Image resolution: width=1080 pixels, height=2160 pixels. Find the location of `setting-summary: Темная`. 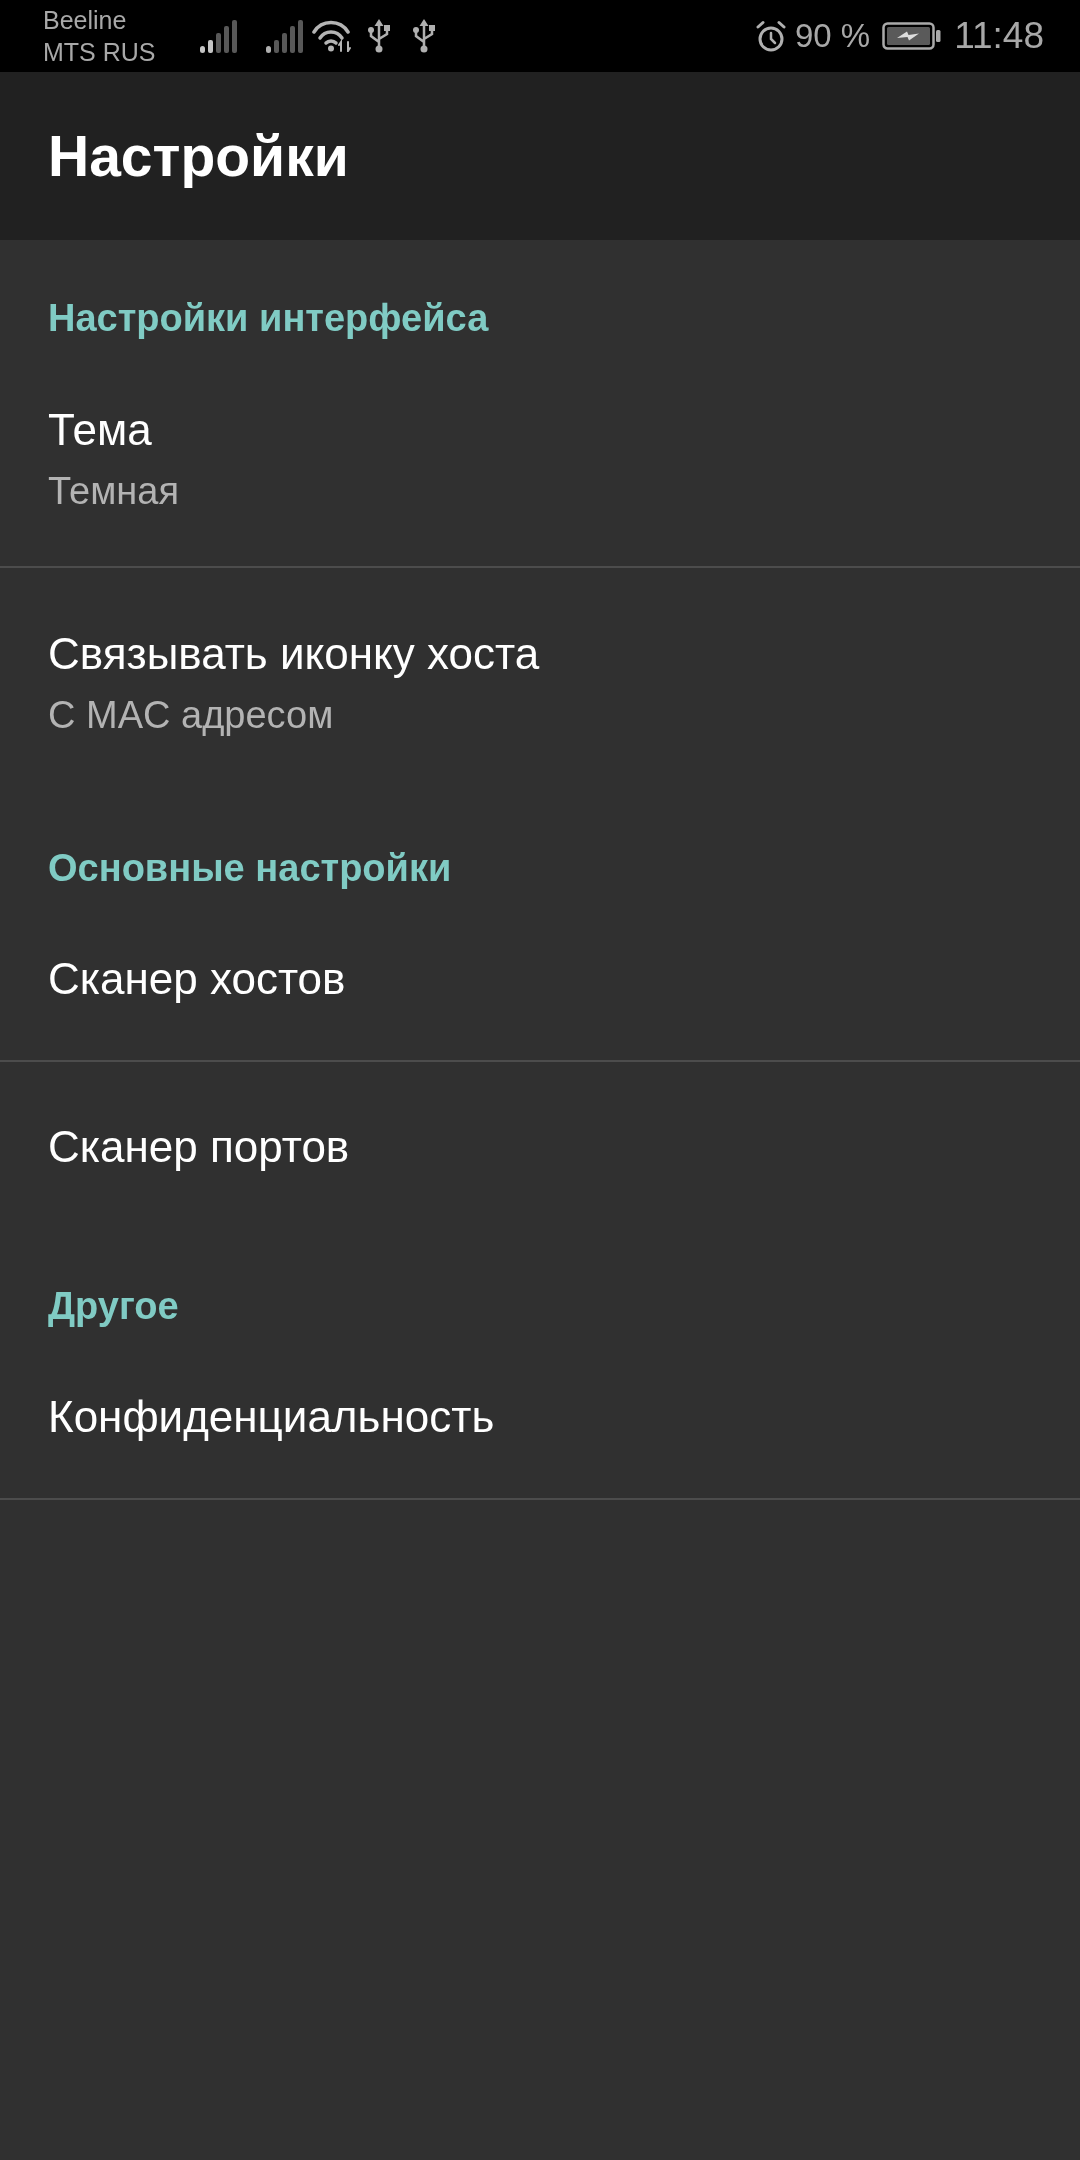

setting-summary: Темная is located at coordinates (114, 491).